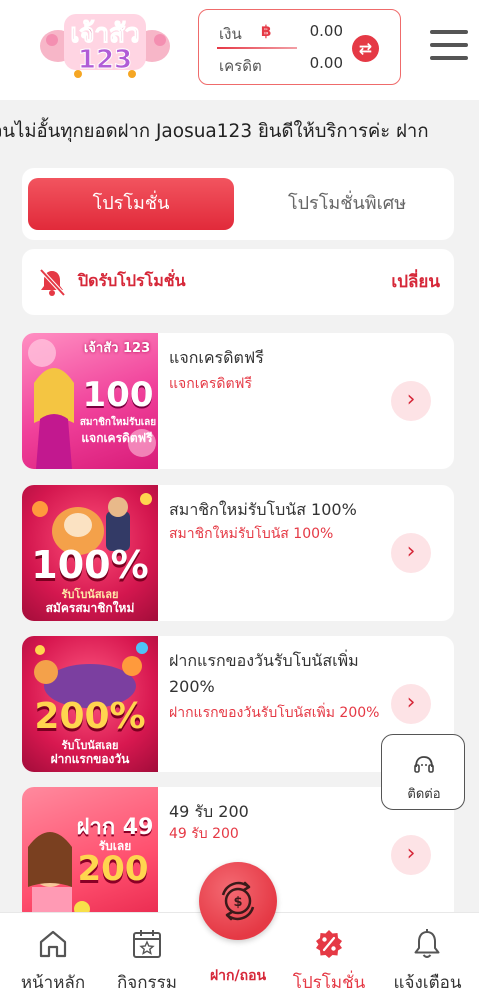 This screenshot has width=479, height=1001. I want to click on baht-symbol: ฿, so click(266, 31).